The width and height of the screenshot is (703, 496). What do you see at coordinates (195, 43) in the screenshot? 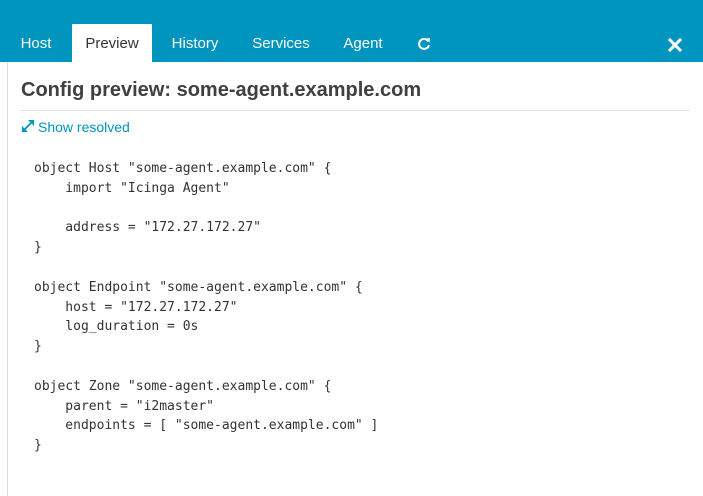
I see `tab-history: History` at bounding box center [195, 43].